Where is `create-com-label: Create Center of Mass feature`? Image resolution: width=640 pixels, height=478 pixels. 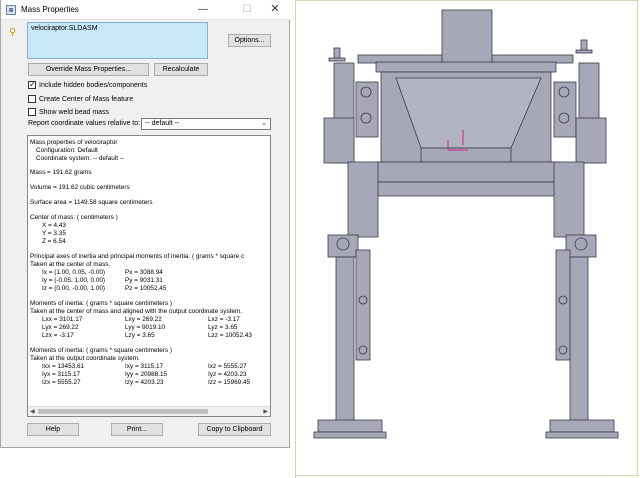 create-com-label: Create Center of Mass feature is located at coordinates (86, 99).